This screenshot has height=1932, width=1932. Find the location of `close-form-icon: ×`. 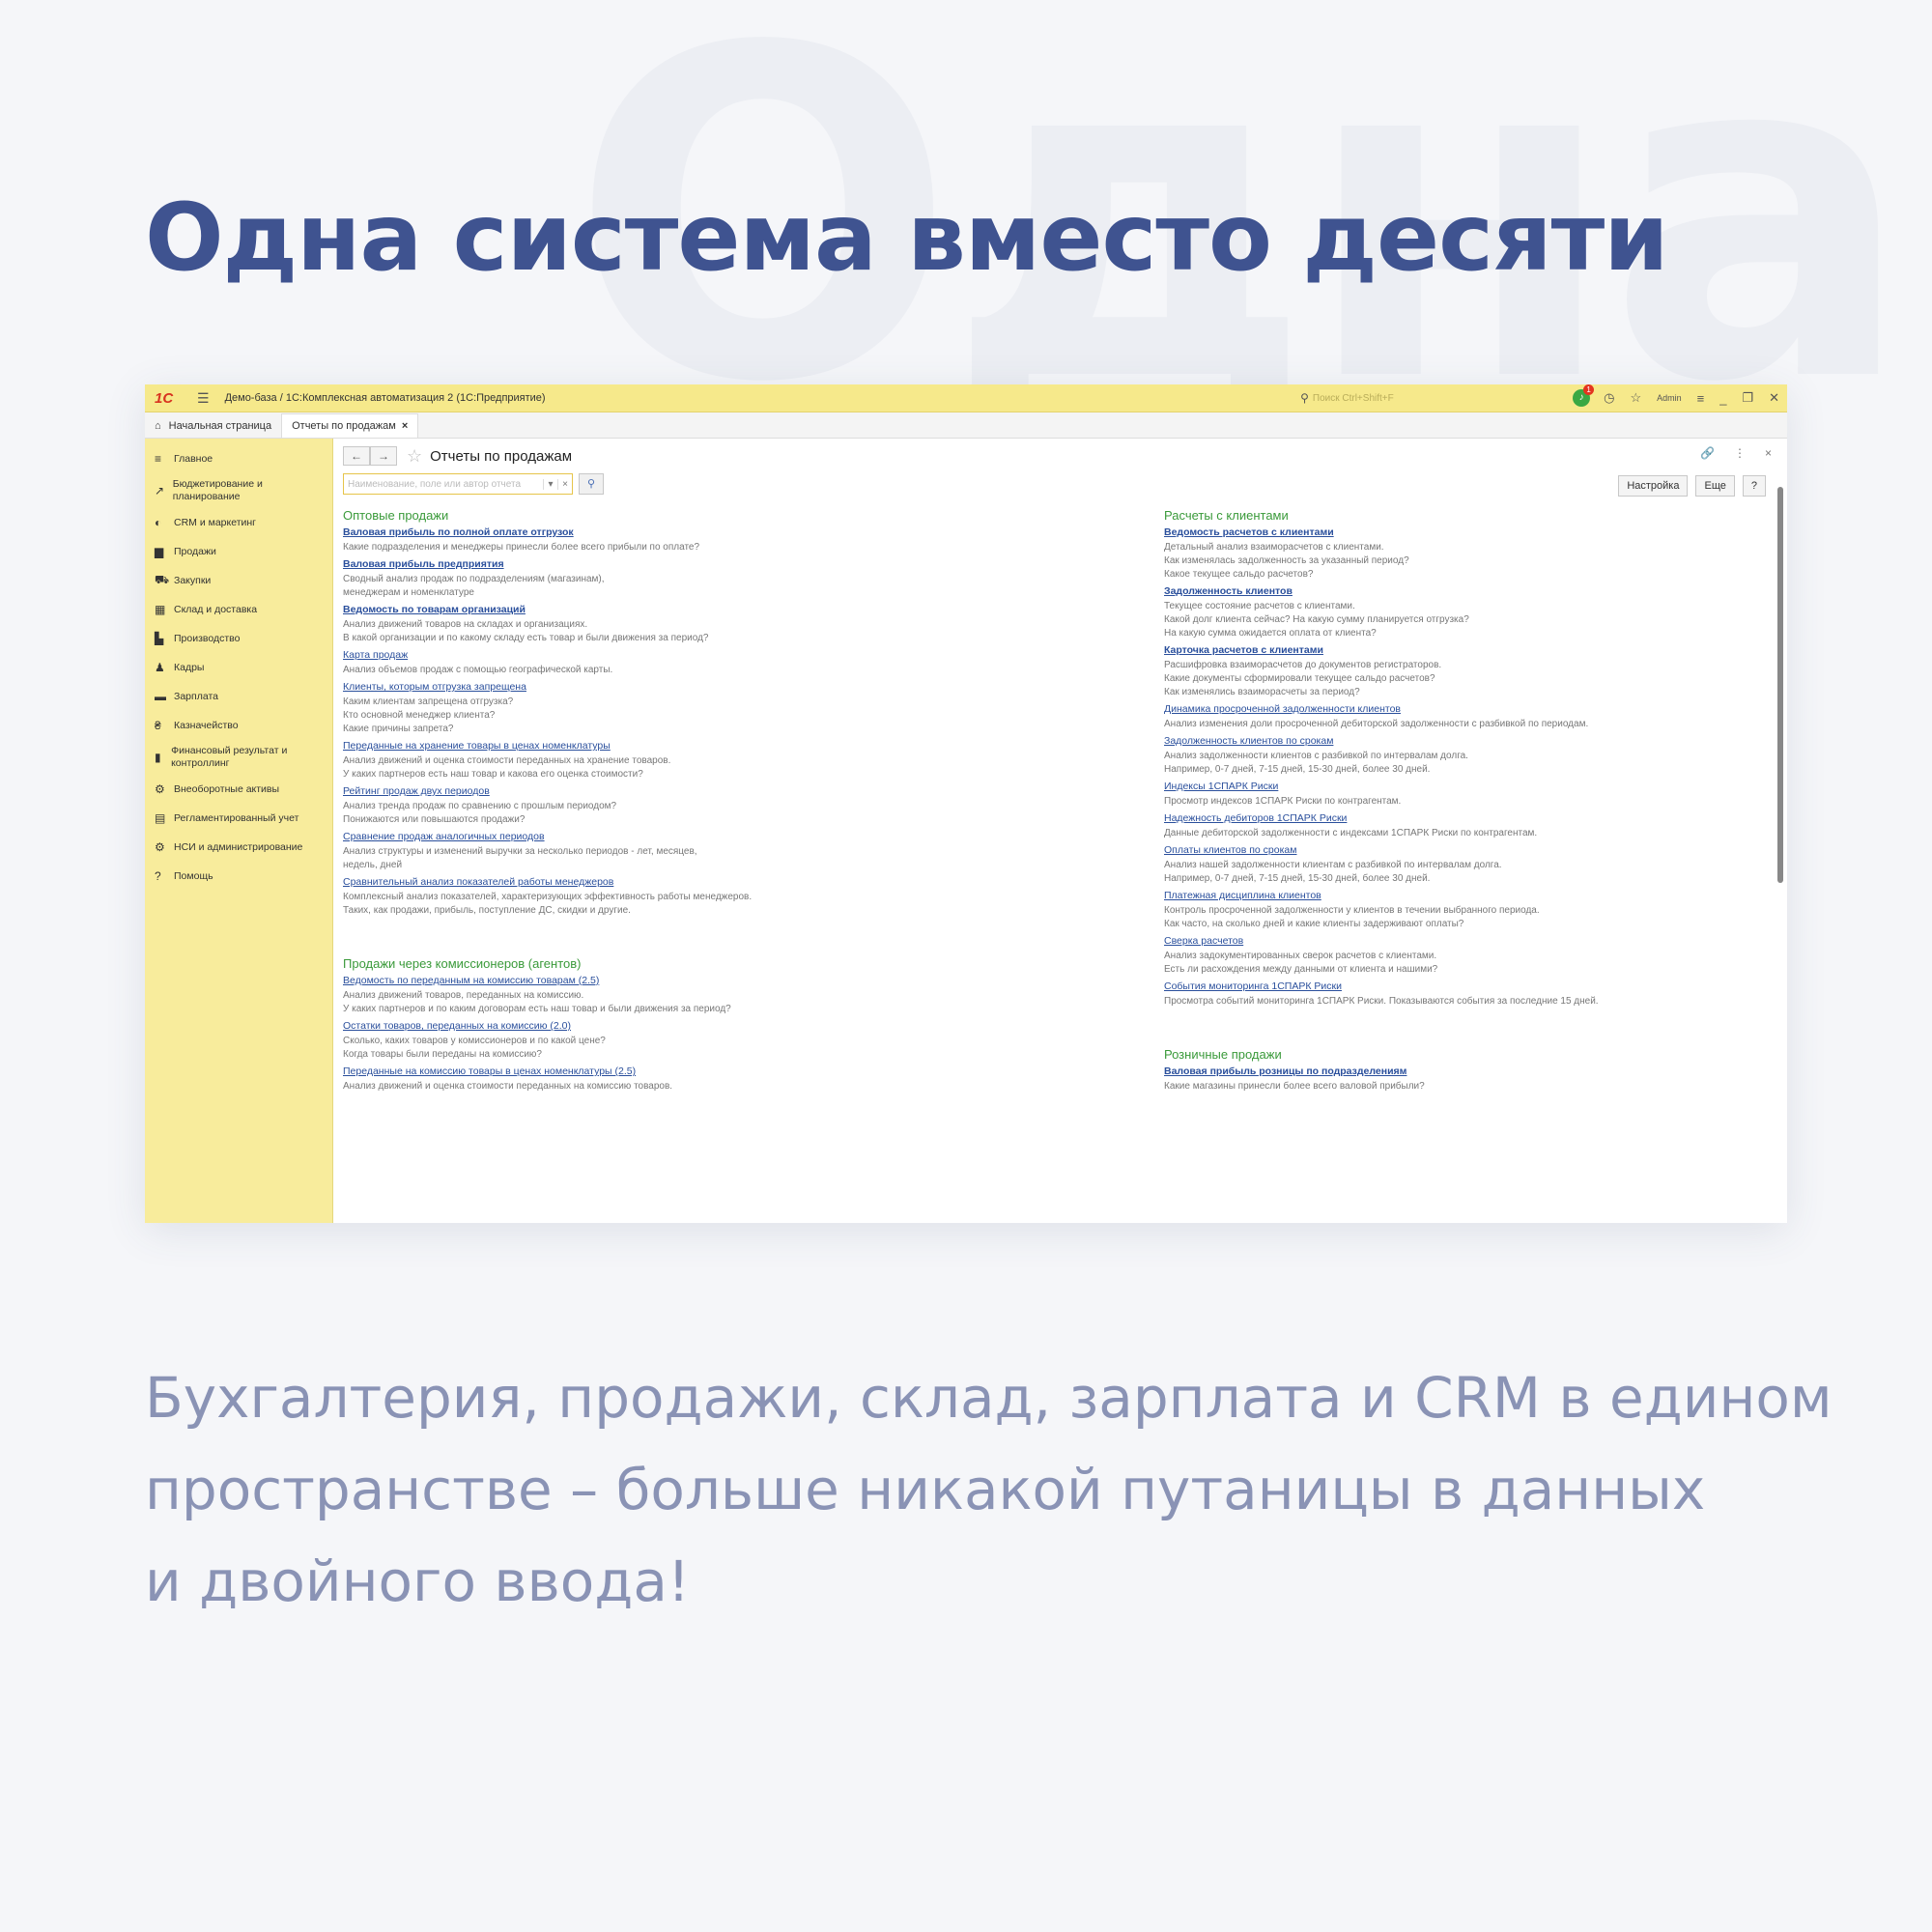

close-form-icon: × is located at coordinates (1768, 453).